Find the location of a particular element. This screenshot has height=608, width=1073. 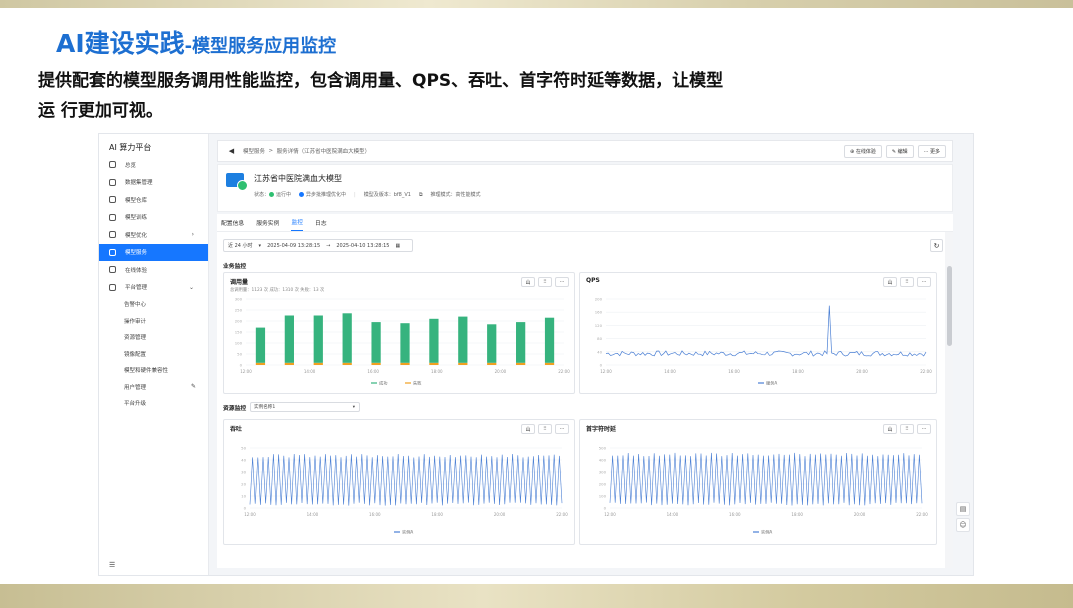

tab-logs: 日志 is located at coordinates (321, 224).